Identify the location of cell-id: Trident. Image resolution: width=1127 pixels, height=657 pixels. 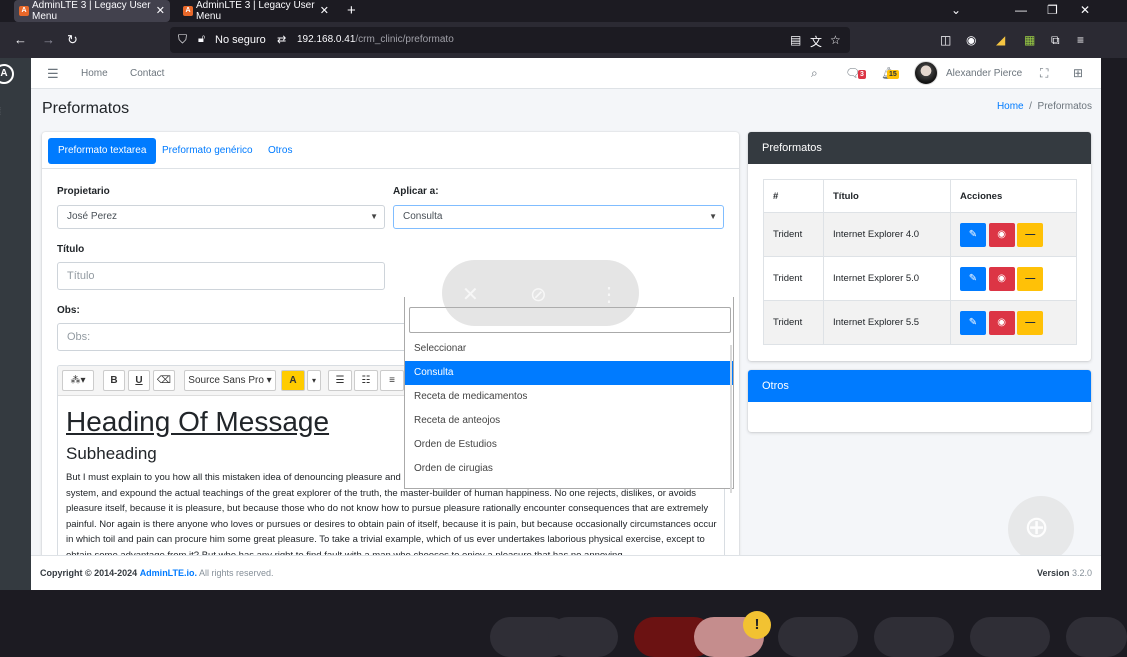
(793, 234).